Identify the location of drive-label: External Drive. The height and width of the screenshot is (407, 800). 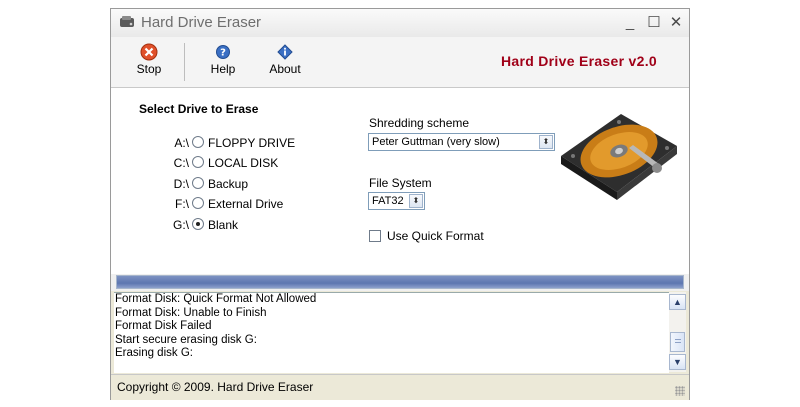
(246, 204).